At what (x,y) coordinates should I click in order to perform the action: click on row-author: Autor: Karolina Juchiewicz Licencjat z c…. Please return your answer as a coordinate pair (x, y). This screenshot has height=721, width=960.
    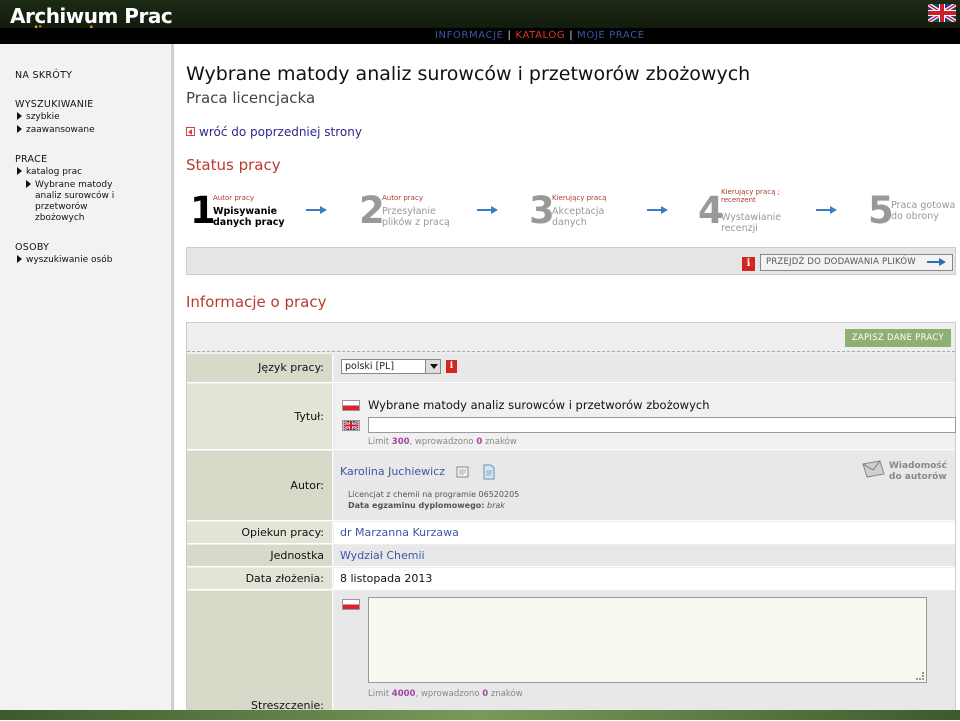
    Looking at the image, I should click on (571, 486).